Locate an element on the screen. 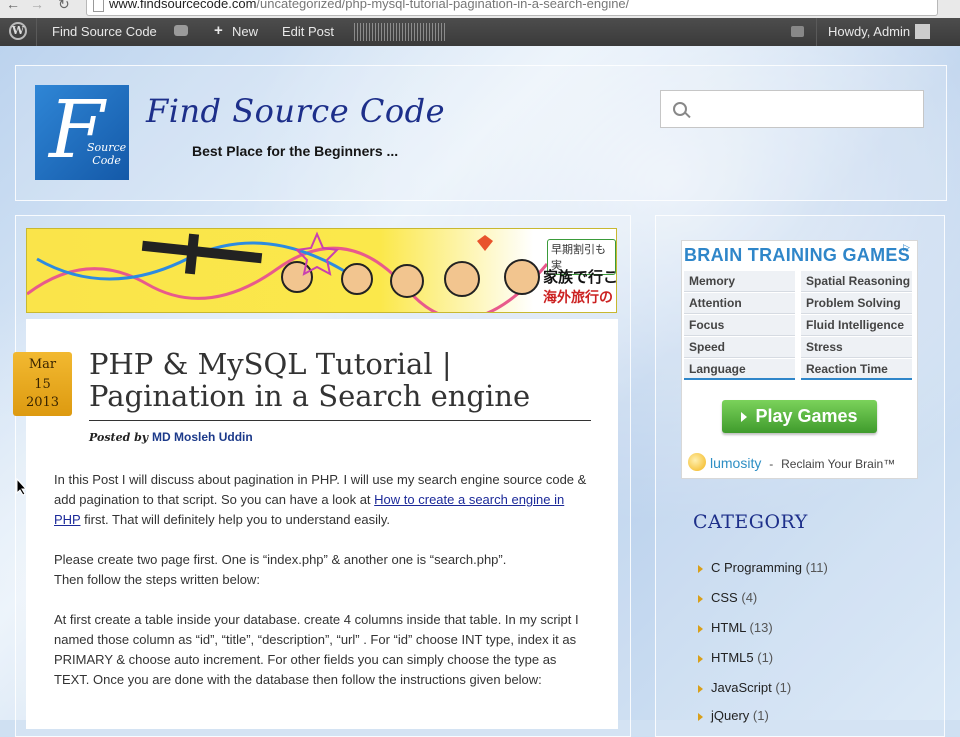  category-name: JavaScript is located at coordinates (741, 687).